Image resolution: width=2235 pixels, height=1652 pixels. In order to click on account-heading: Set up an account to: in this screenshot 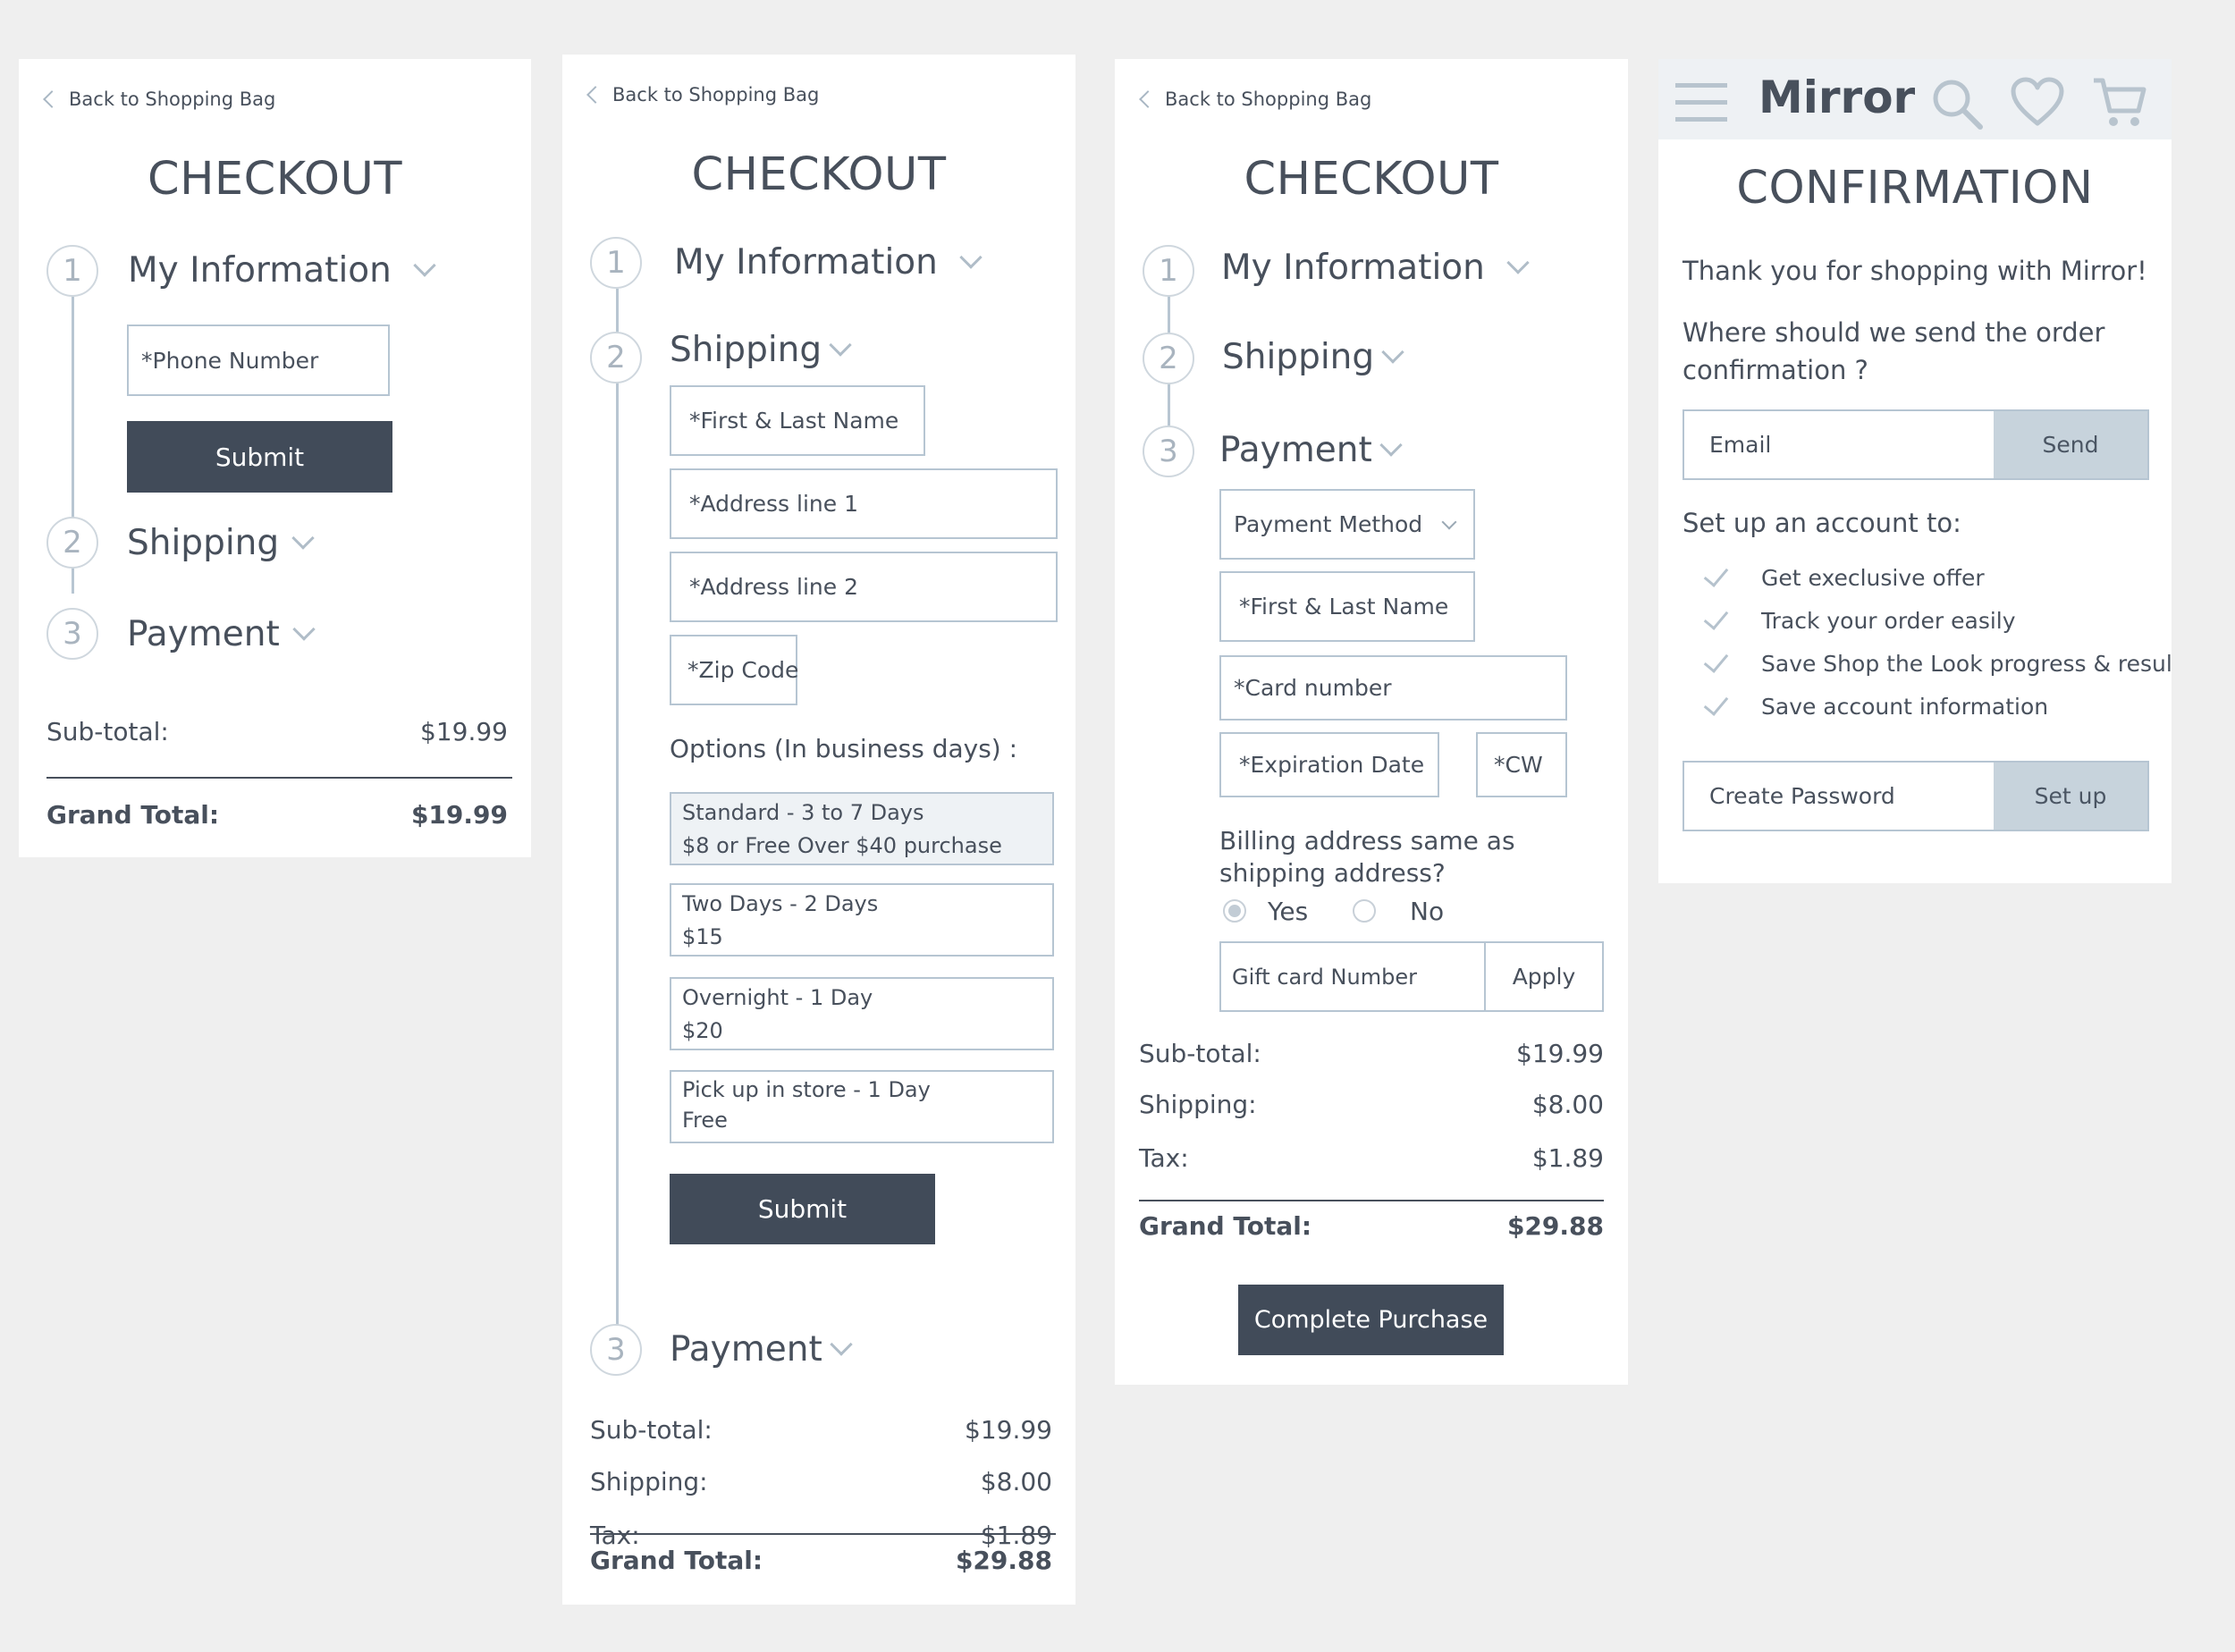, I will do `click(1822, 523)`.